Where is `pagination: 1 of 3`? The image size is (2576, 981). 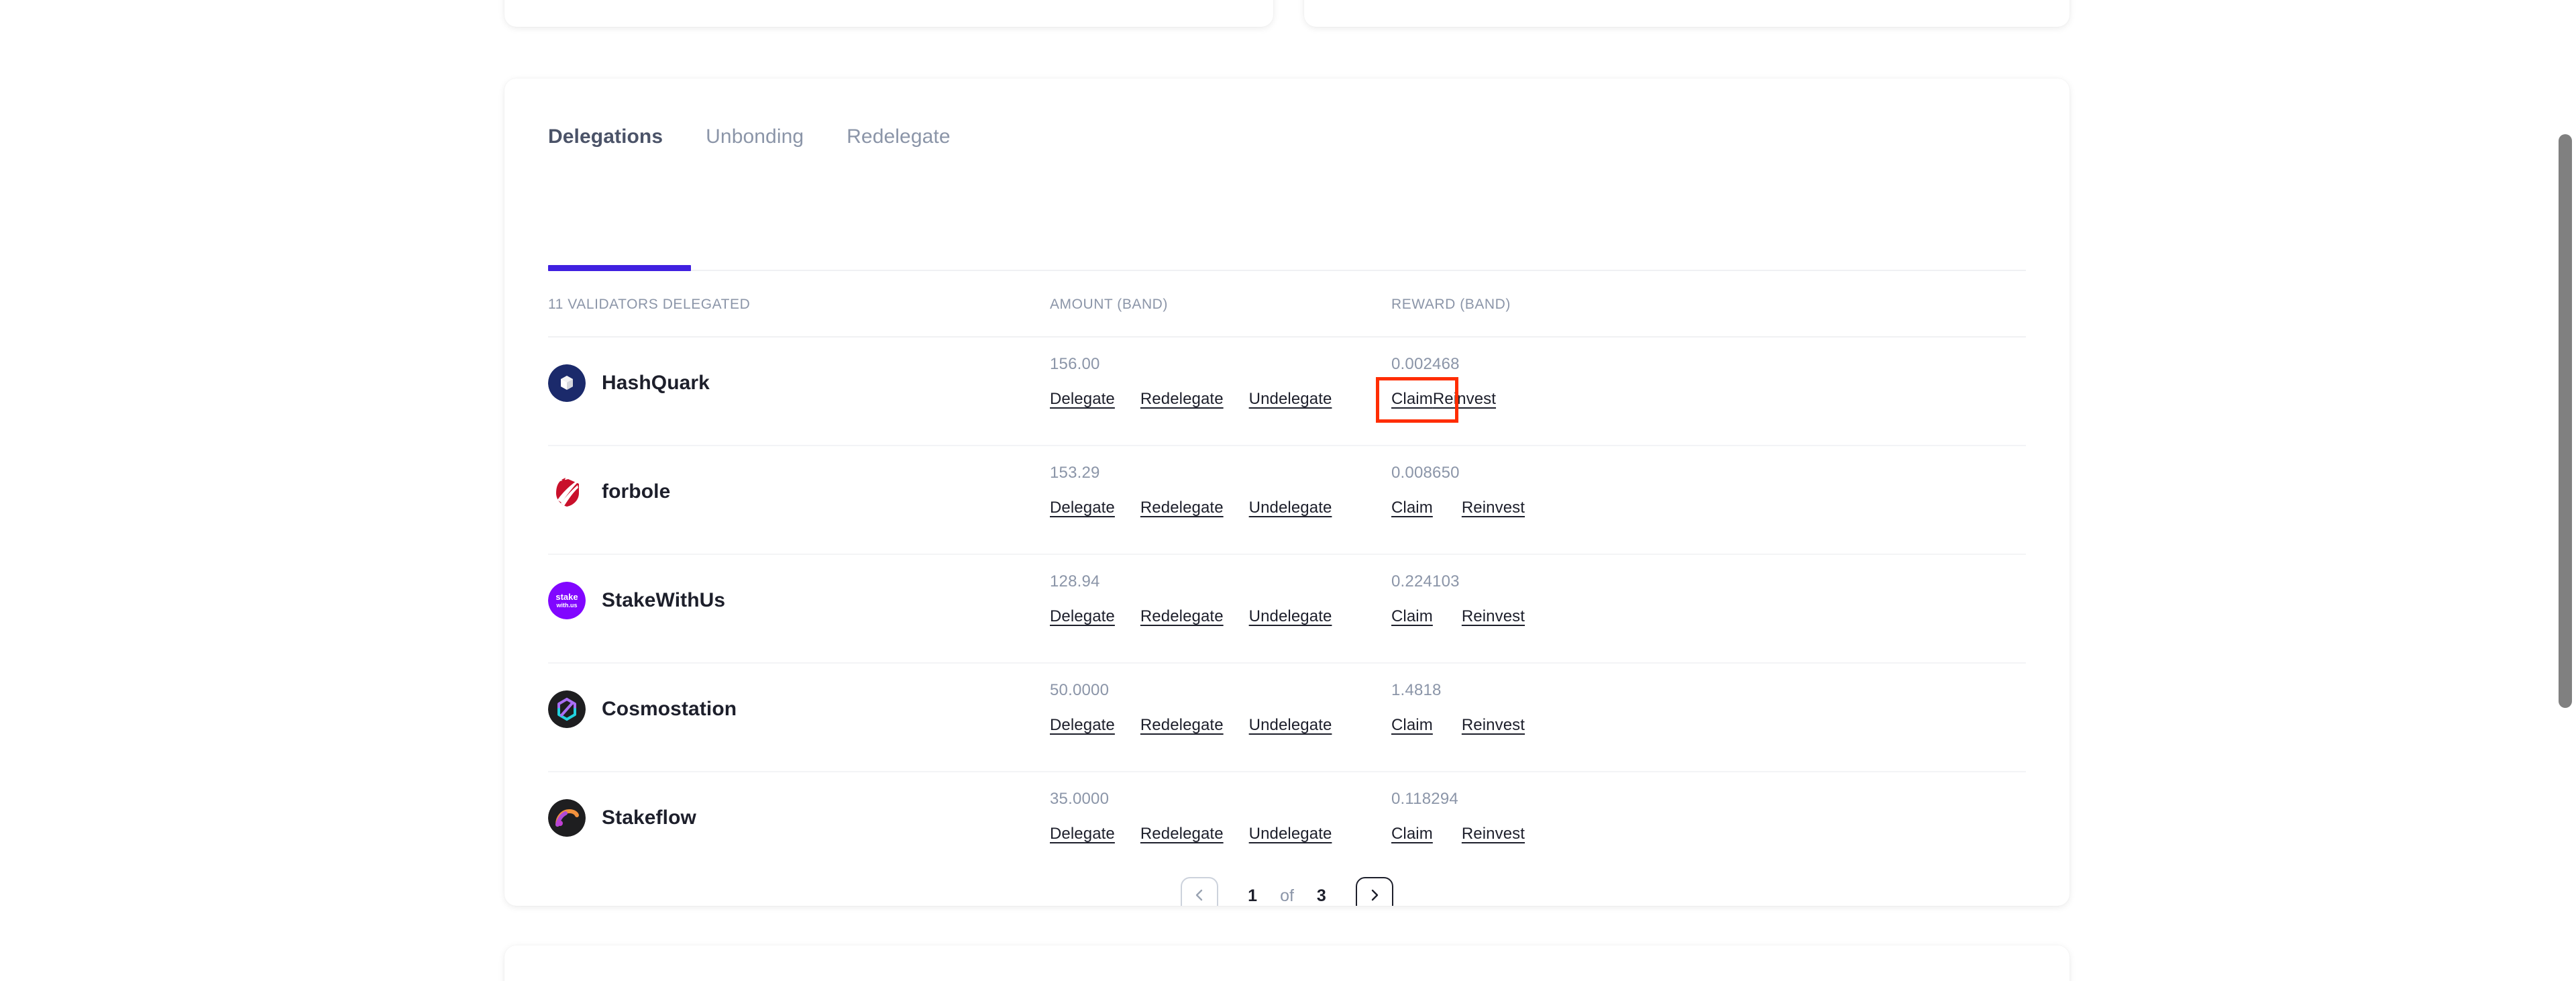
pagination: 1 of 3 is located at coordinates (1287, 891).